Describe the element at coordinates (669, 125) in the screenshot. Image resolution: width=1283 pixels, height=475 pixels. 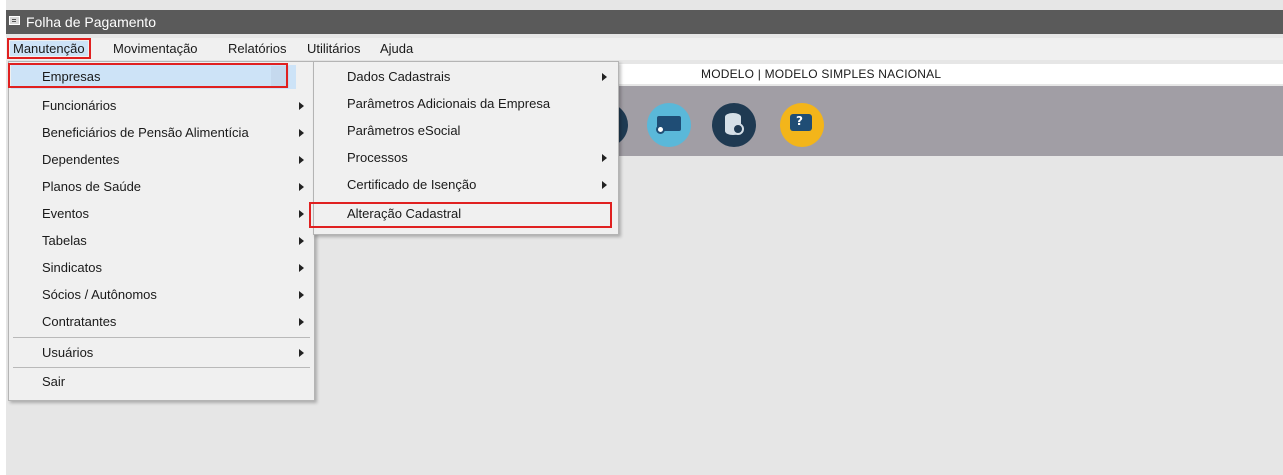
I see `monitor-icon` at that location.